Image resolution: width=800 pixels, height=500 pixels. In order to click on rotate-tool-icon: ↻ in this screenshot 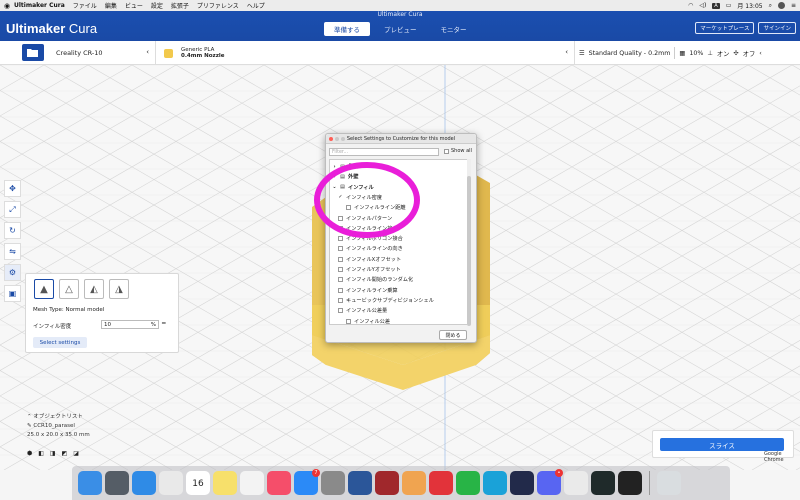, I will do `click(12, 230)`.